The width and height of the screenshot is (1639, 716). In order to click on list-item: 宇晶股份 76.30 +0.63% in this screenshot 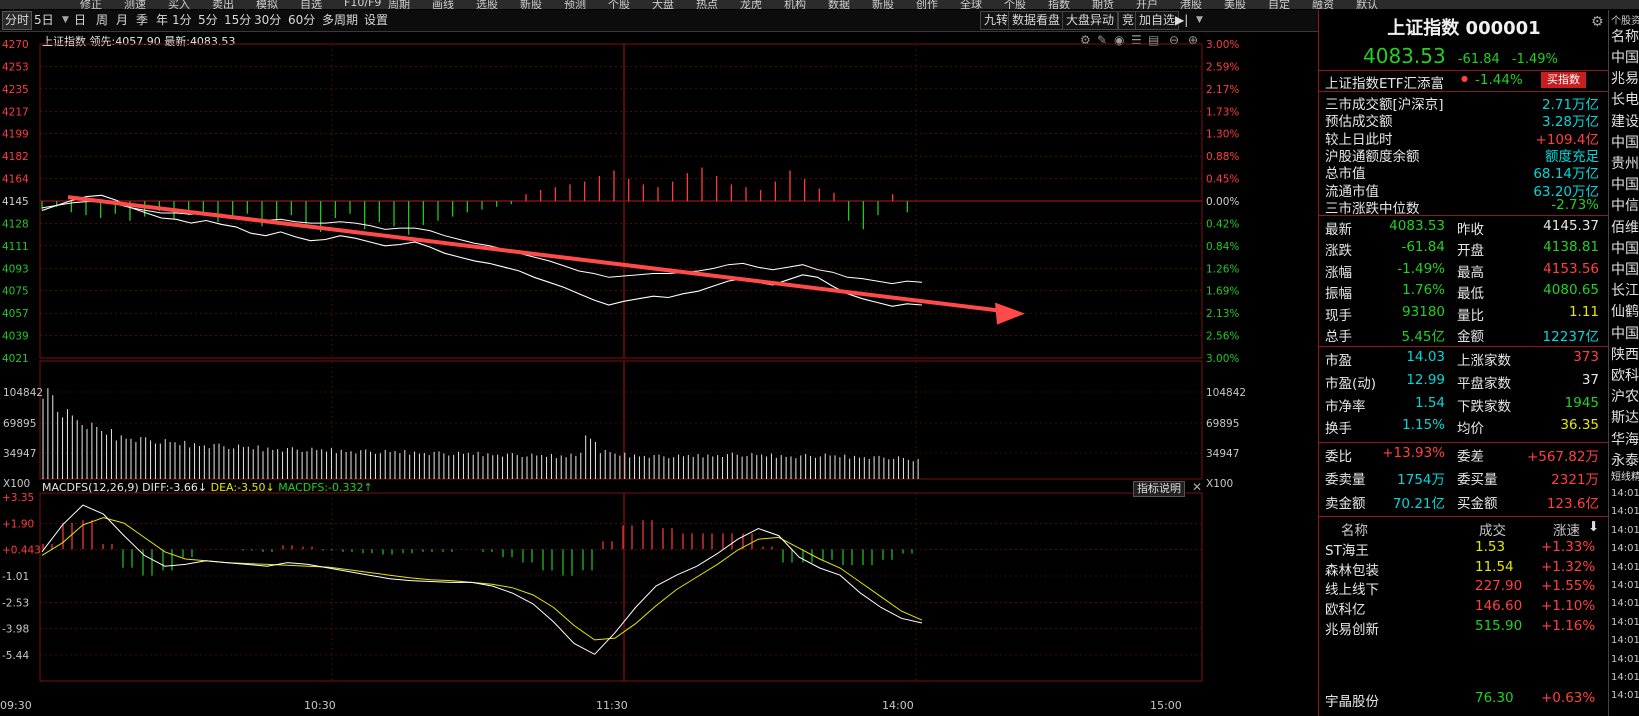, I will do `click(1465, 700)`.